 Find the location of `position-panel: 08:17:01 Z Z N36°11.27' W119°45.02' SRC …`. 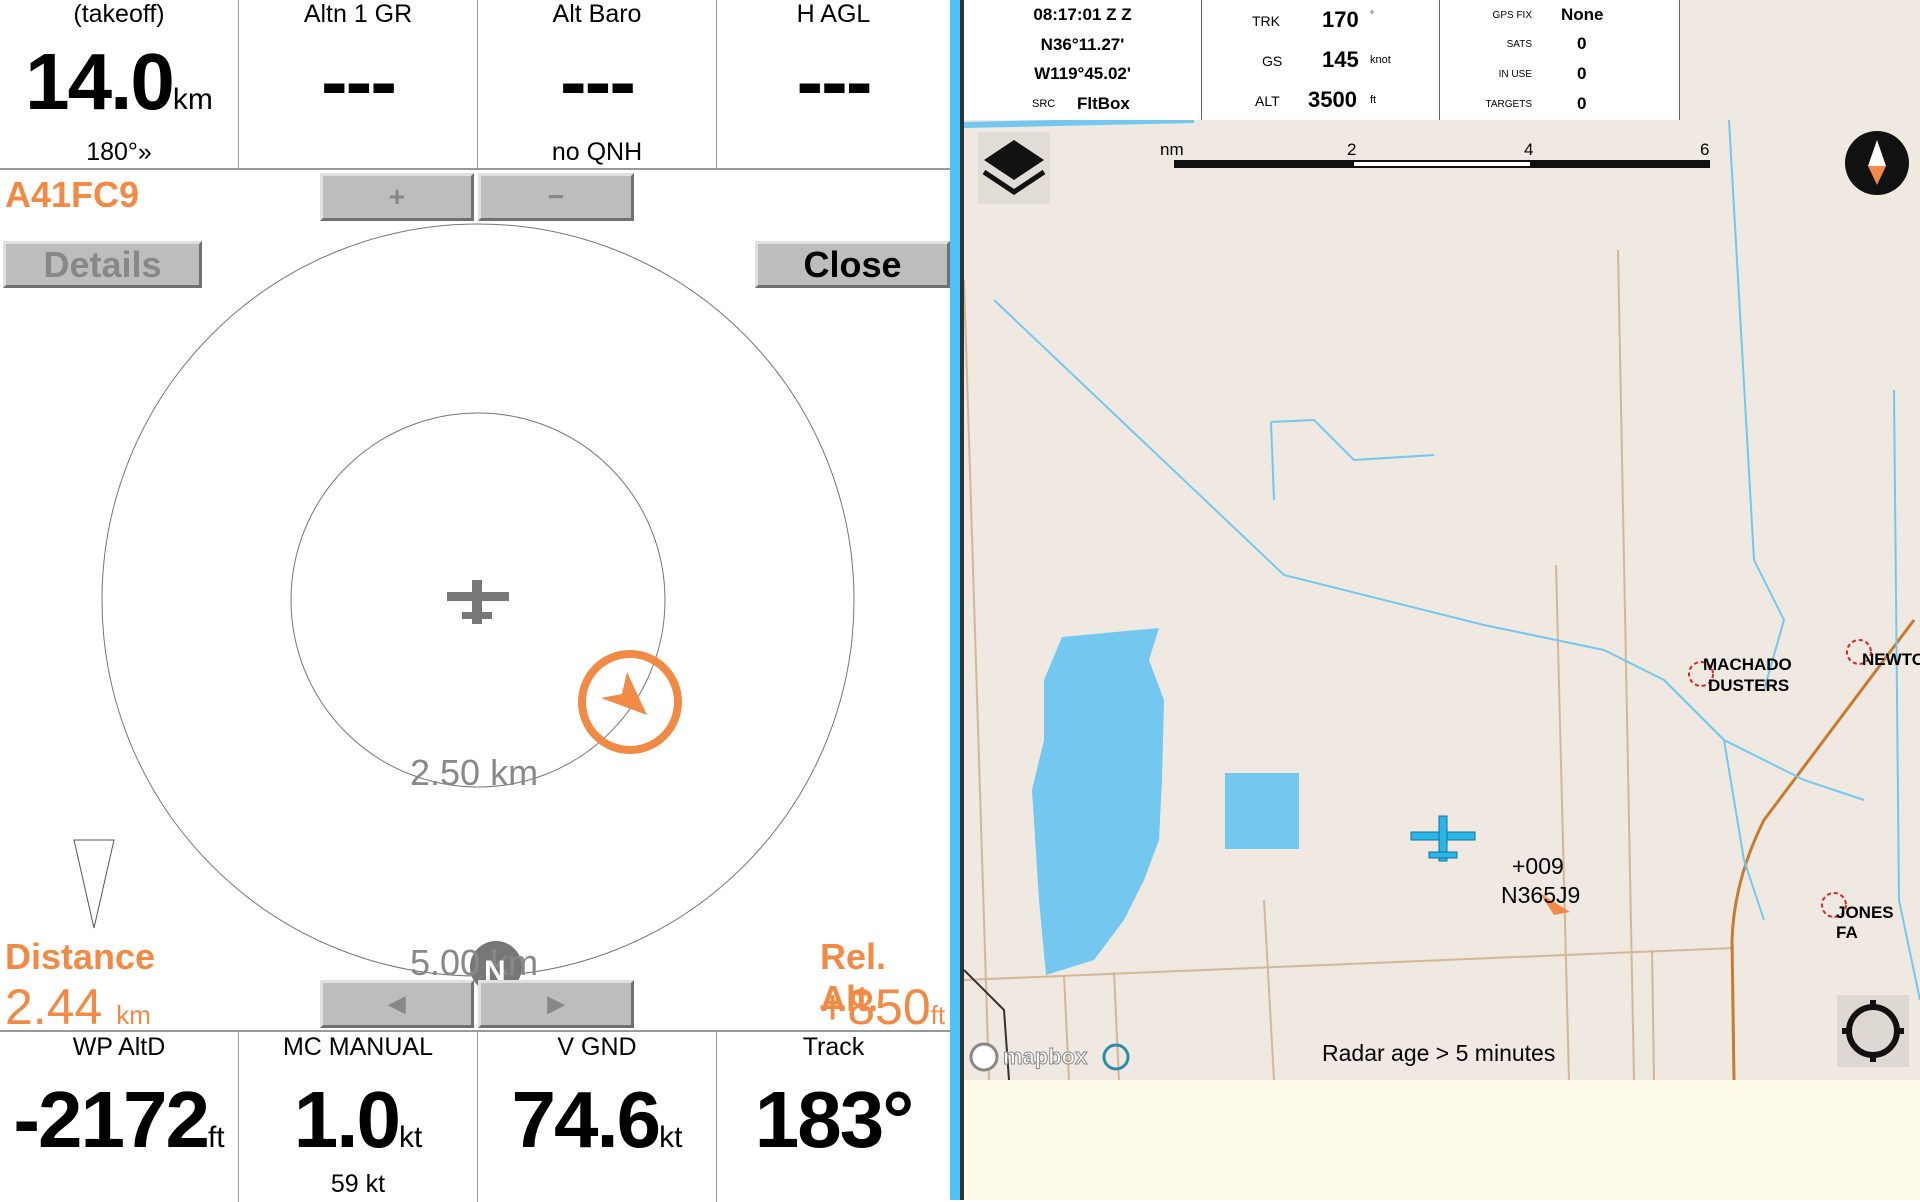

position-panel: 08:17:01 Z Z N36°11.27' W119°45.02' SRC … is located at coordinates (1083, 60).